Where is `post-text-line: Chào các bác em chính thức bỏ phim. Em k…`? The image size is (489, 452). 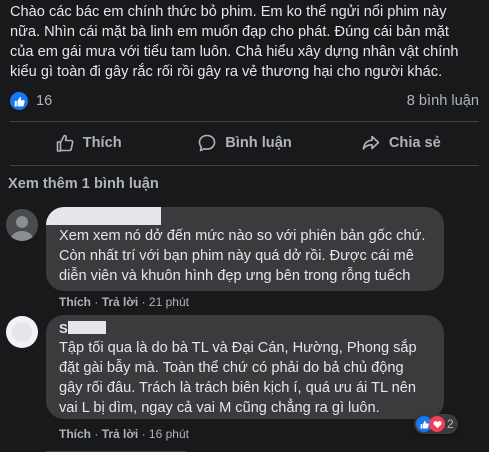
post-text-line: Chào các bác em chính thức bỏ phim. Em k… is located at coordinates (228, 12).